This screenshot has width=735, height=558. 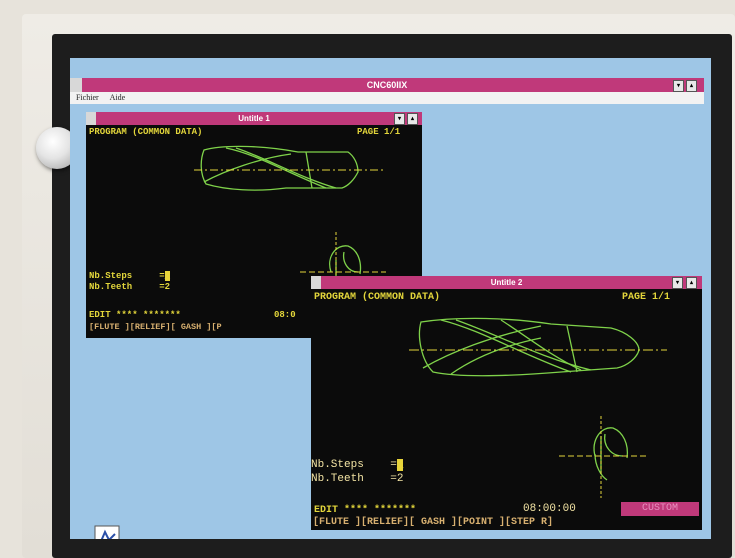 I want to click on desktop-program-icon, so click(x=107, y=531).